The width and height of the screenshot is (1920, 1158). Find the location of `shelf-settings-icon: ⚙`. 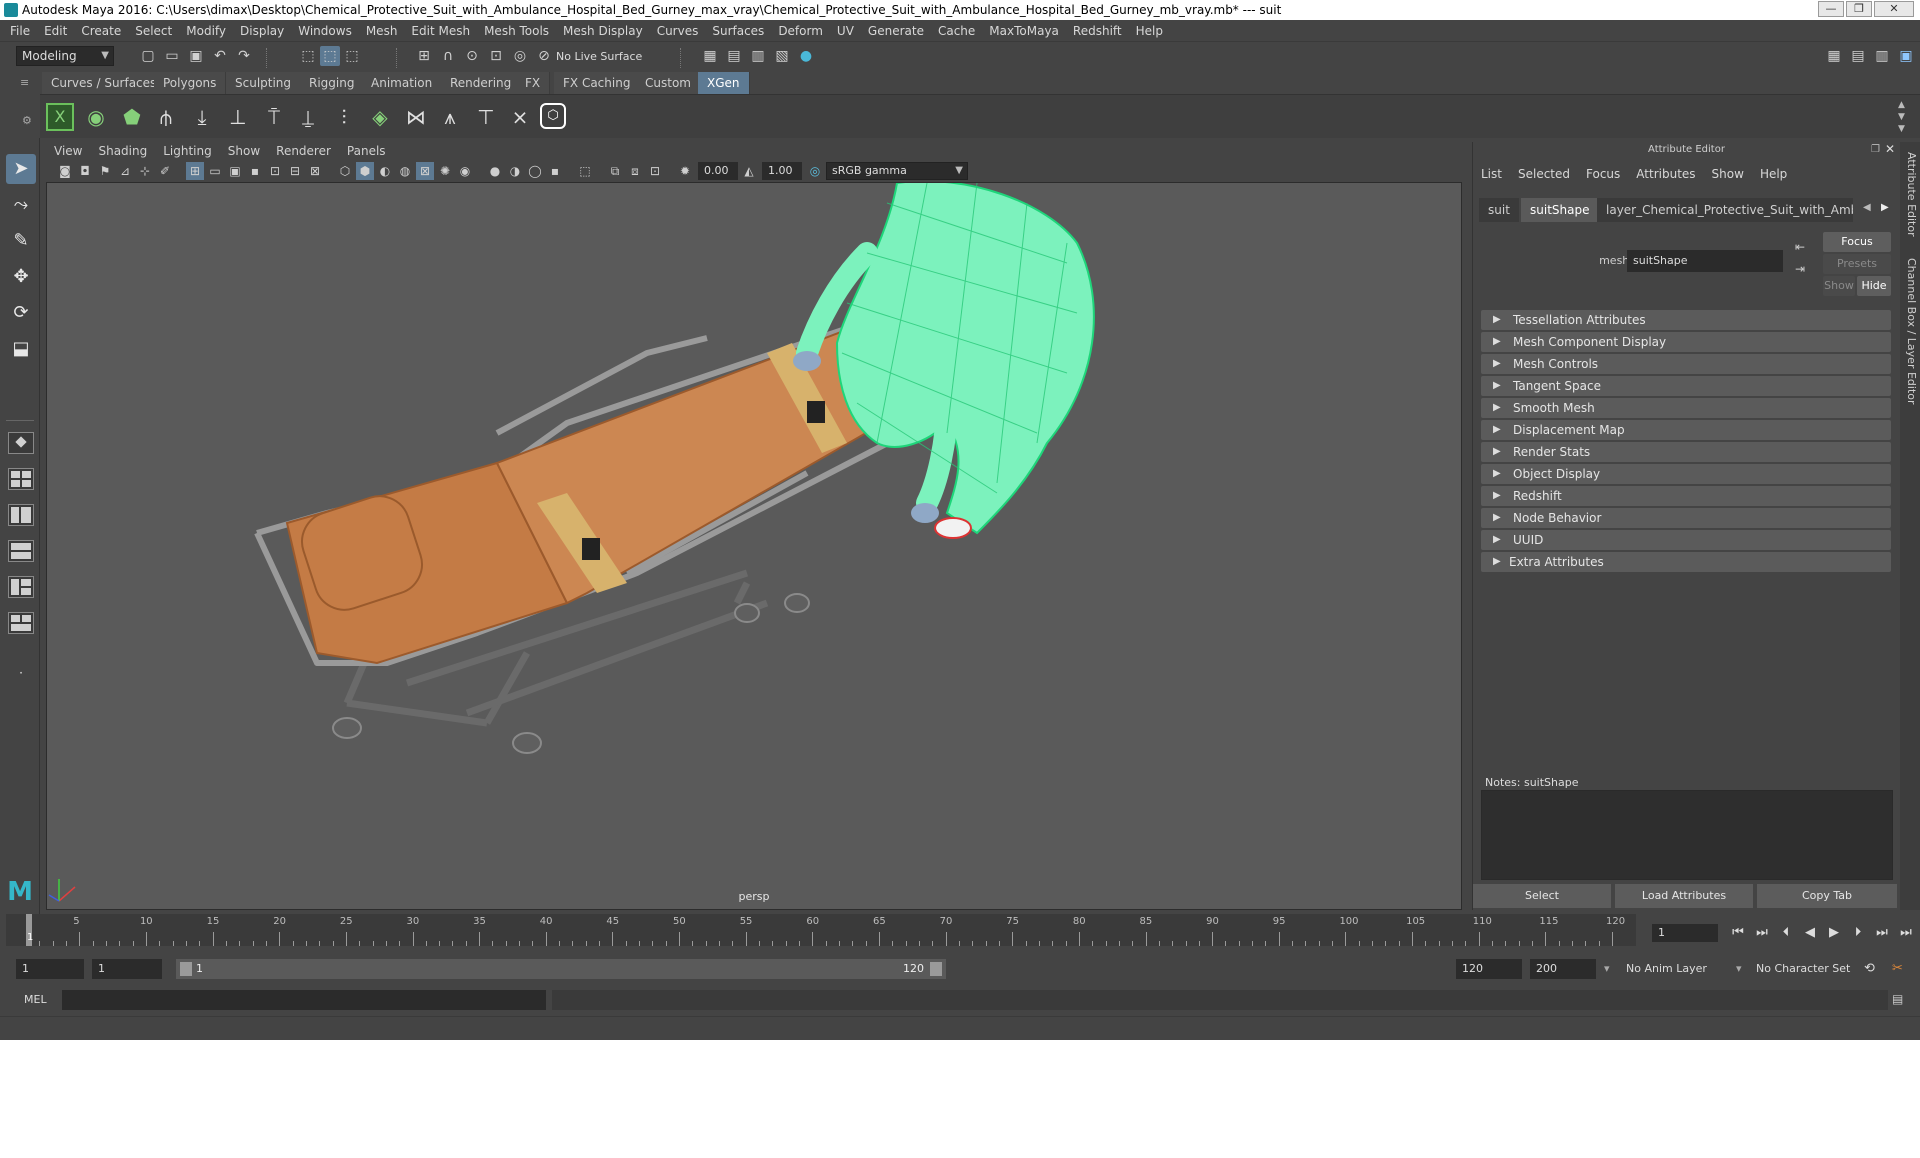

shelf-settings-icon: ⚙ is located at coordinates (27, 120).